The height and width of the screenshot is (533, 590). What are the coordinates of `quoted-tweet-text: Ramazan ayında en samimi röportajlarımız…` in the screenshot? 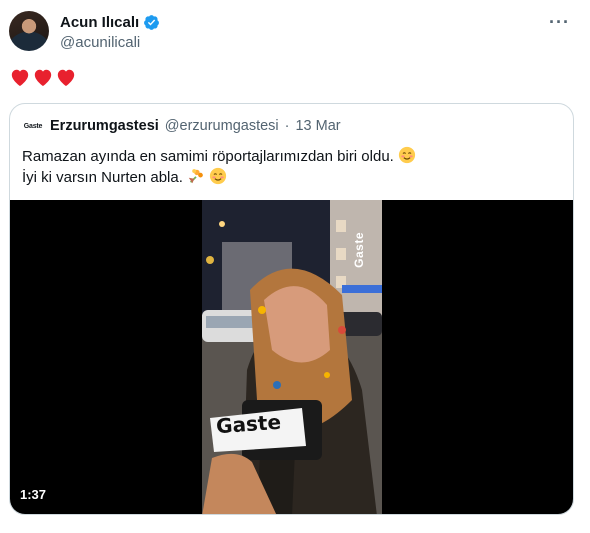 It's located at (219, 167).